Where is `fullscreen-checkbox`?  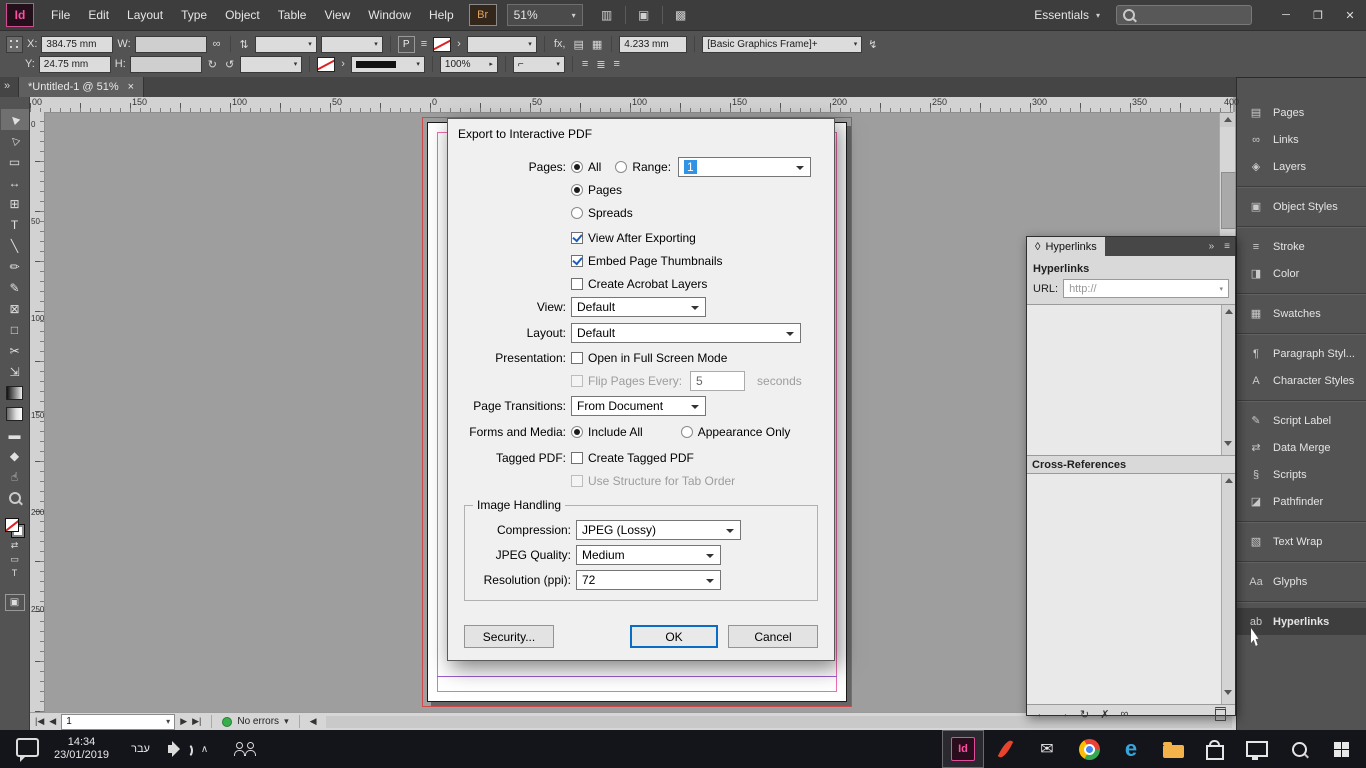
fullscreen-checkbox is located at coordinates (577, 357).